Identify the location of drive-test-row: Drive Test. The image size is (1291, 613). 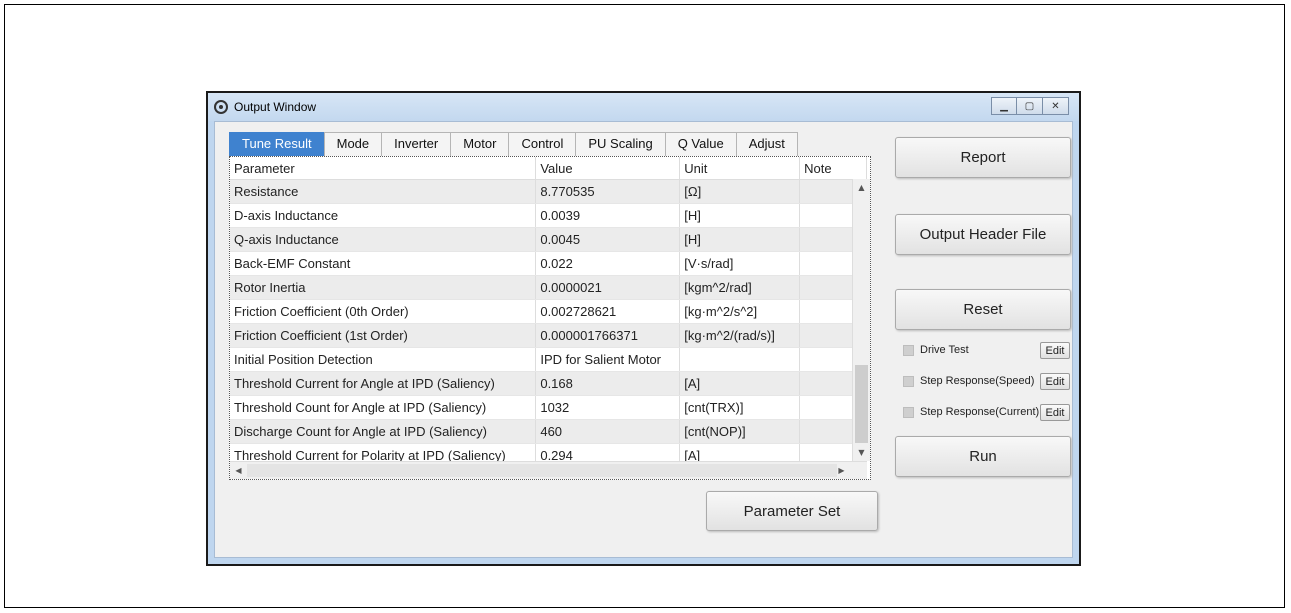
(936, 350).